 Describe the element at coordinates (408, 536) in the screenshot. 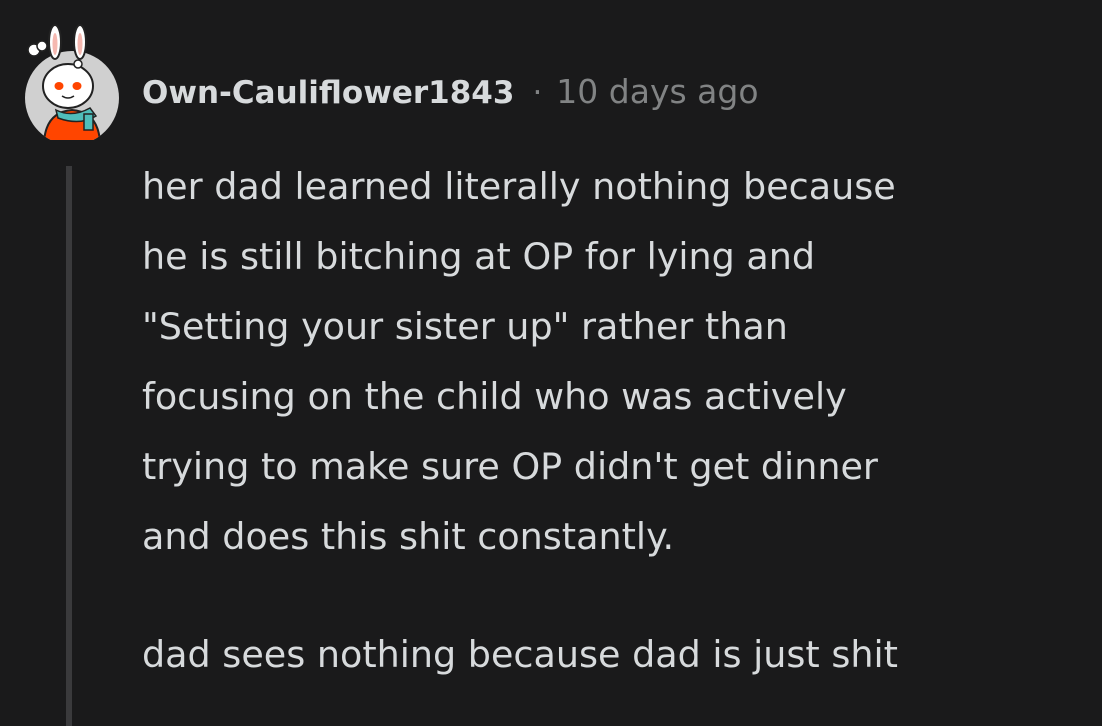

I see `comment-line: and does this shit constantly.` at that location.